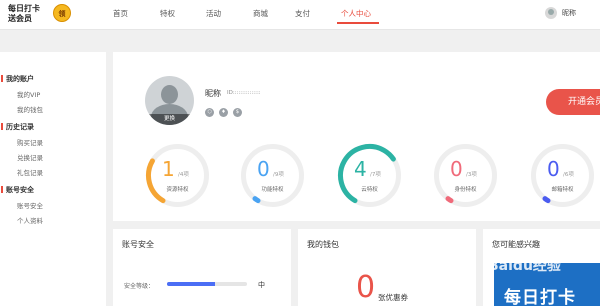  I want to click on sidebar-section-security: 账号安全, so click(17, 190).